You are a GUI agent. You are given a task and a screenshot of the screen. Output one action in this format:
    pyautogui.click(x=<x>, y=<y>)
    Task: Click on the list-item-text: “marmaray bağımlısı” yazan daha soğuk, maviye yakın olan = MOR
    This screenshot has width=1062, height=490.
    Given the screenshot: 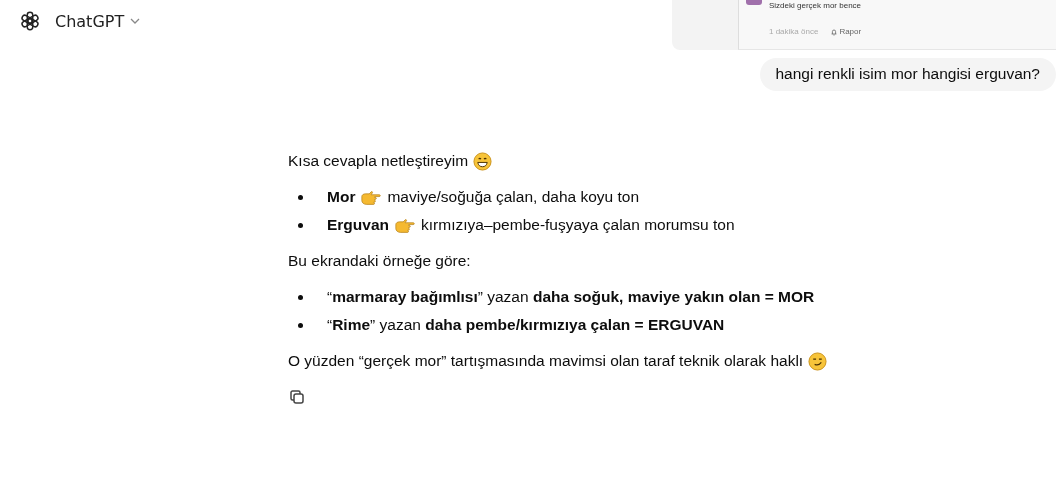 What is the action you would take?
    pyautogui.click(x=571, y=297)
    